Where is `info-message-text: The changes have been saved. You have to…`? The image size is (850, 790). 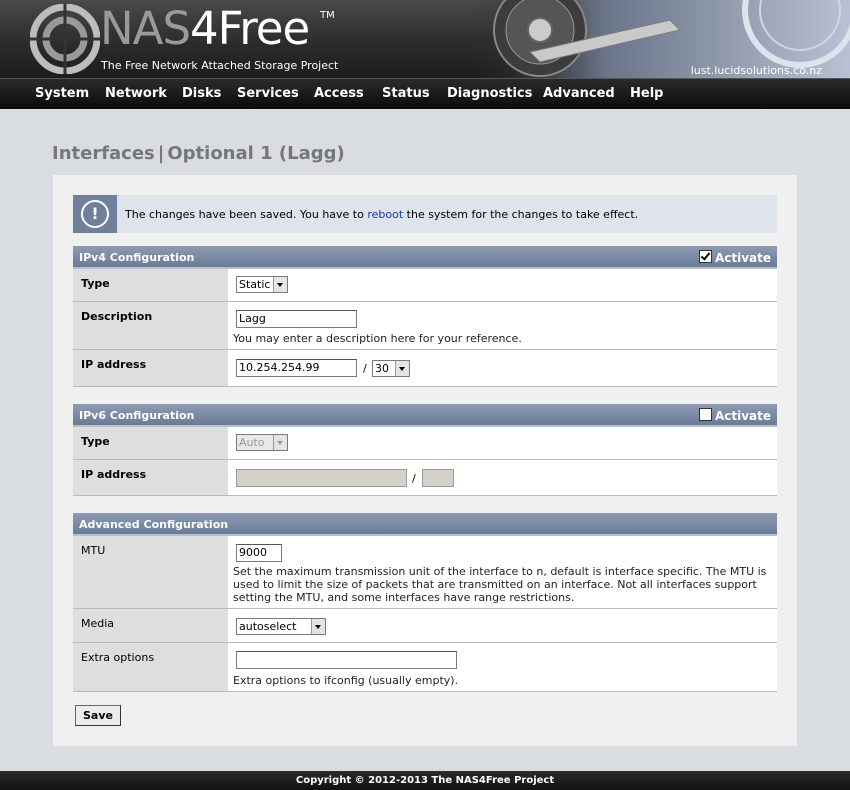 info-message-text: The changes have been saved. You have to… is located at coordinates (382, 214).